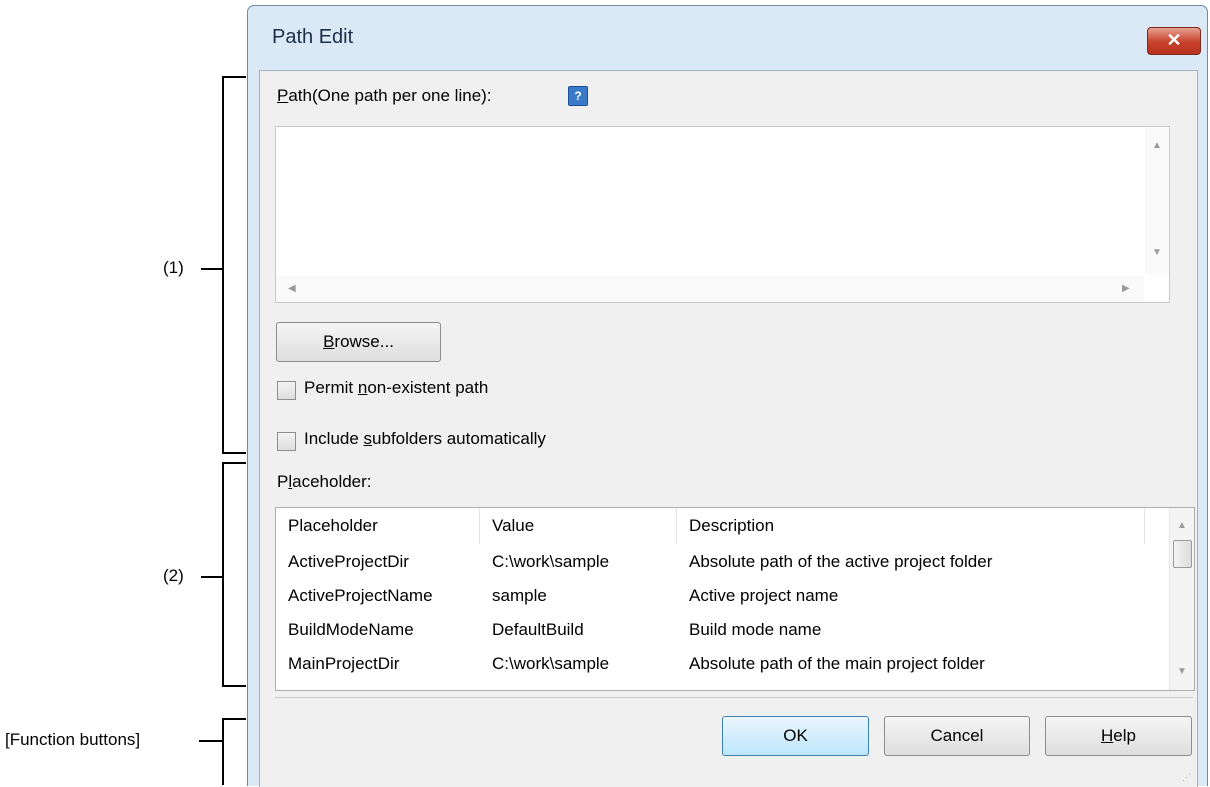 The width and height of the screenshot is (1210, 787). Describe the element at coordinates (384, 95) in the screenshot. I see `path-label: Path(One path per one line):` at that location.